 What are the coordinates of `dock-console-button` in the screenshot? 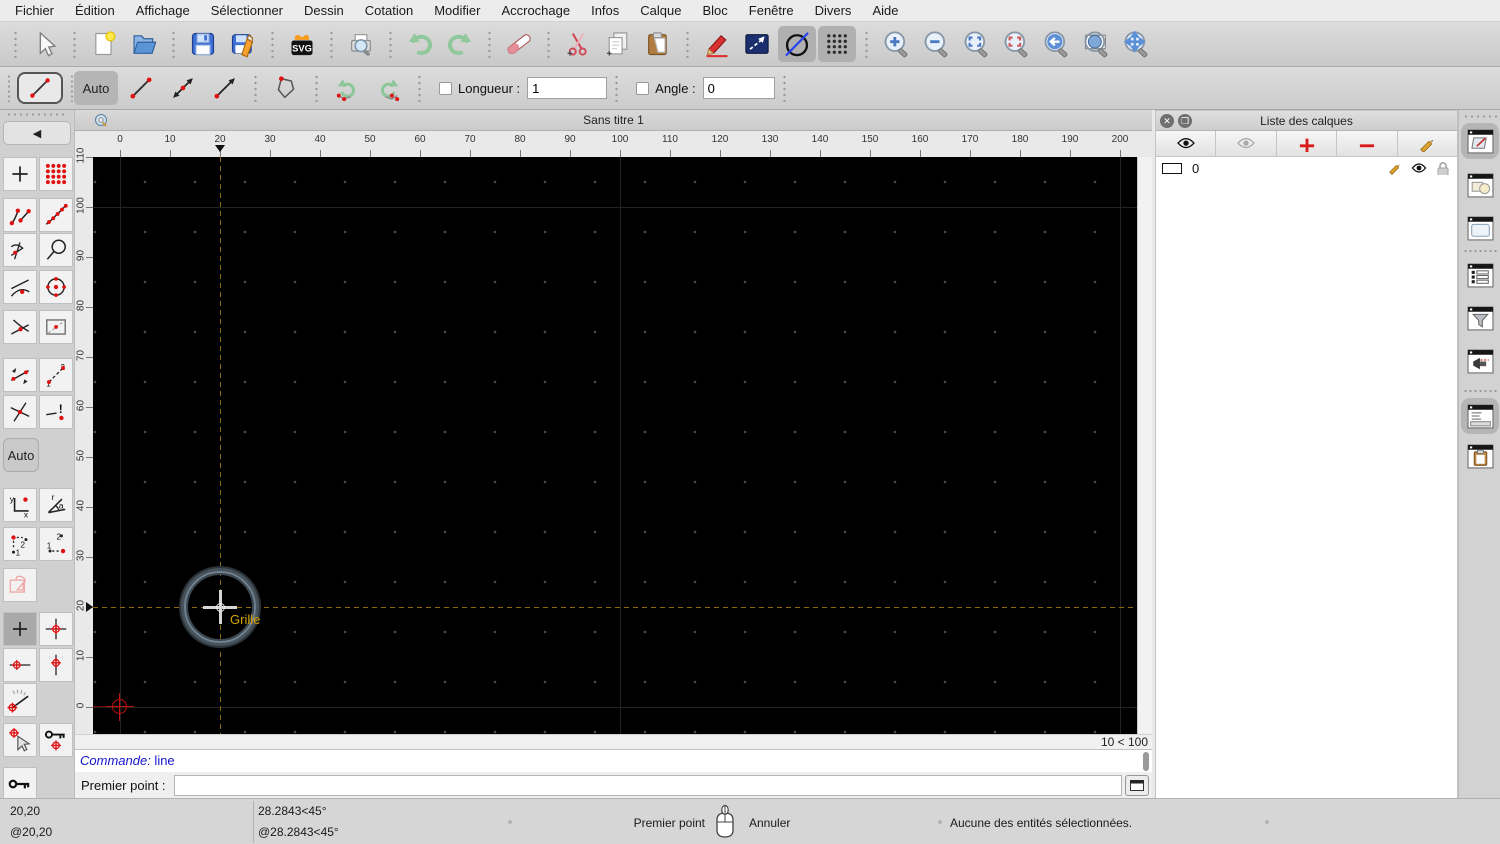 It's located at (1480, 361).